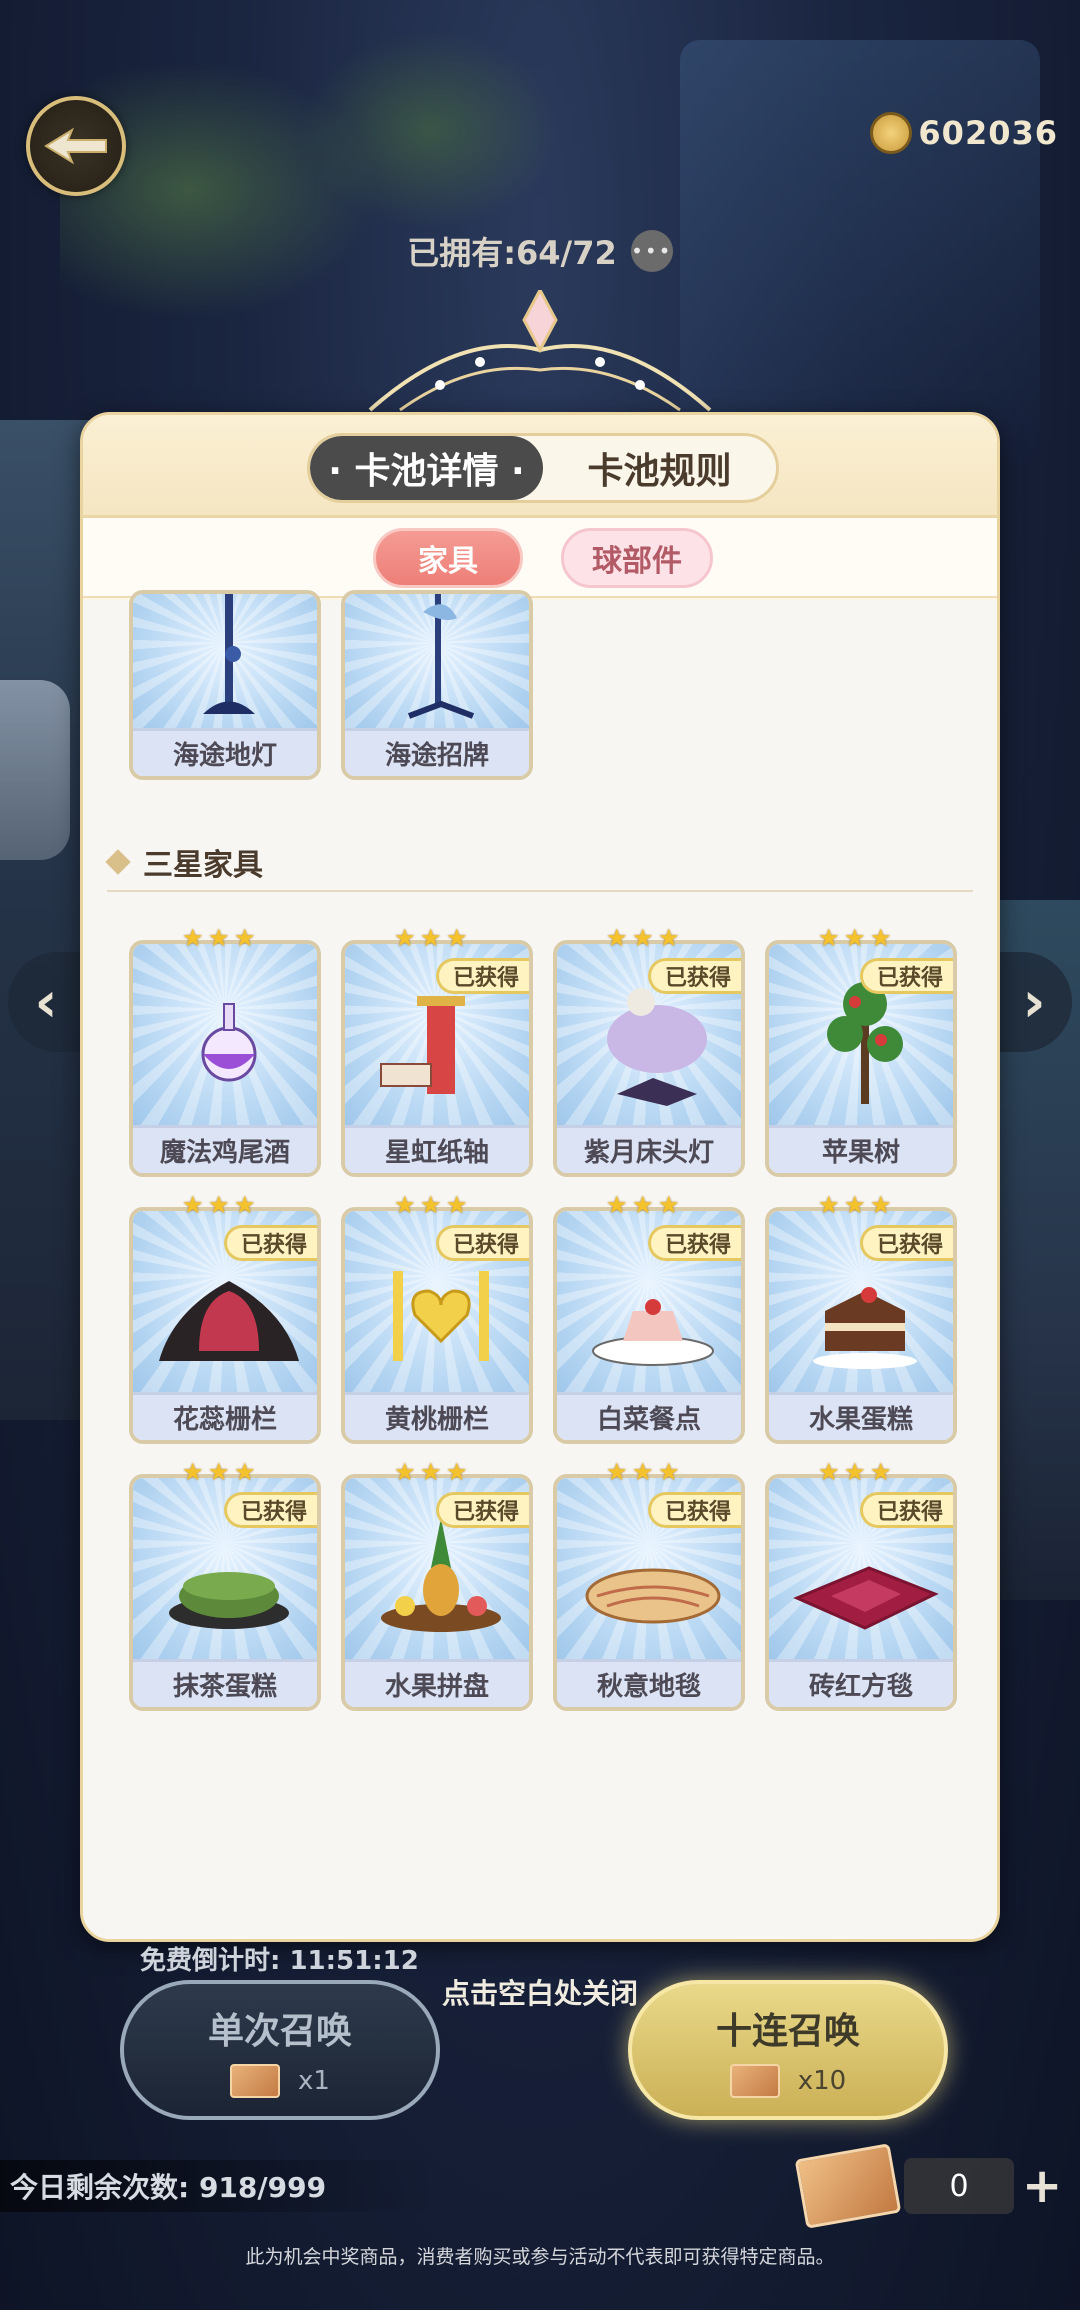 This screenshot has height=2310, width=1080. What do you see at coordinates (430, 130) in the screenshot?
I see `background-plant` at bounding box center [430, 130].